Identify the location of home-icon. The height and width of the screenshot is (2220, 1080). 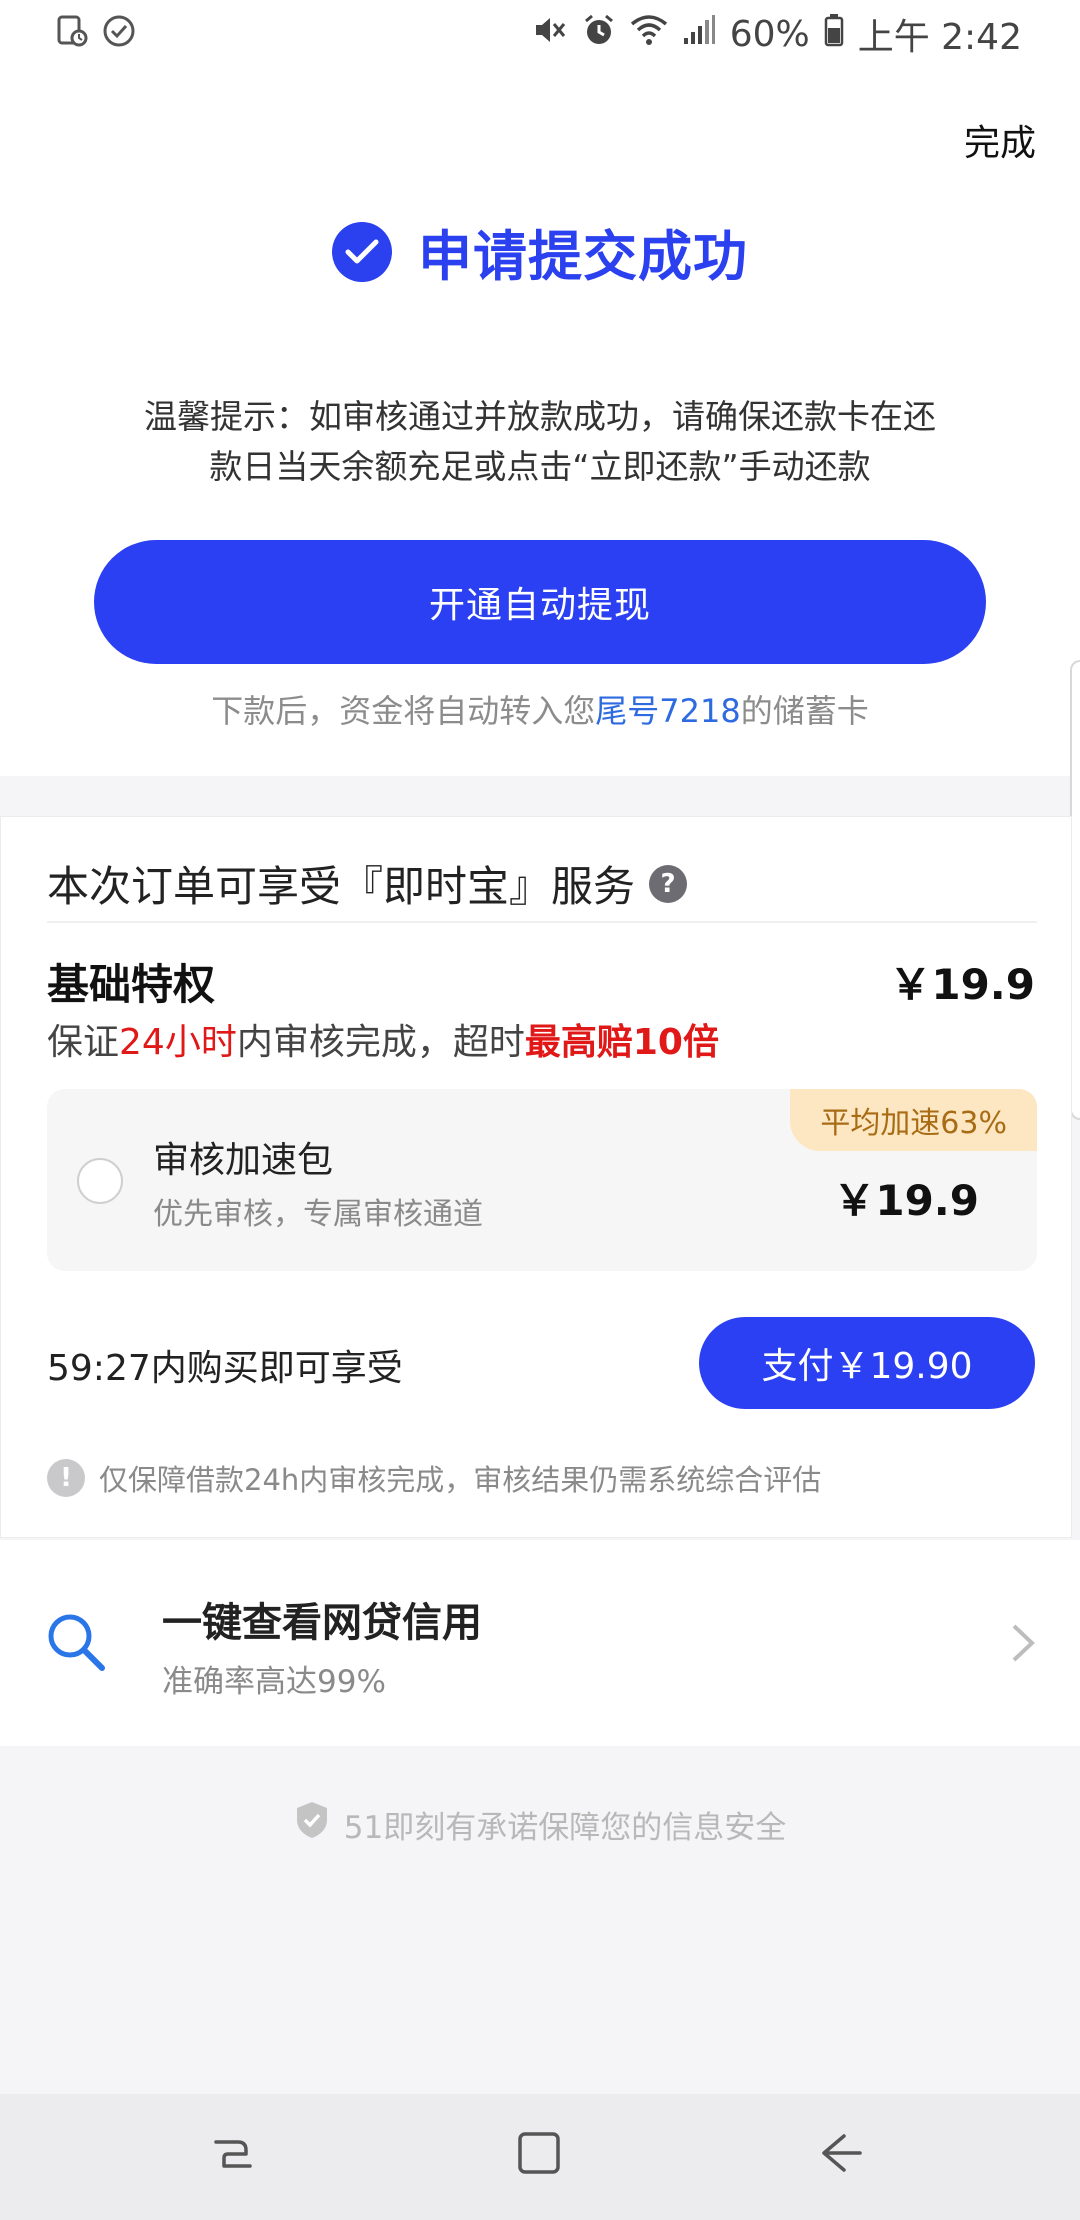
(539, 2155).